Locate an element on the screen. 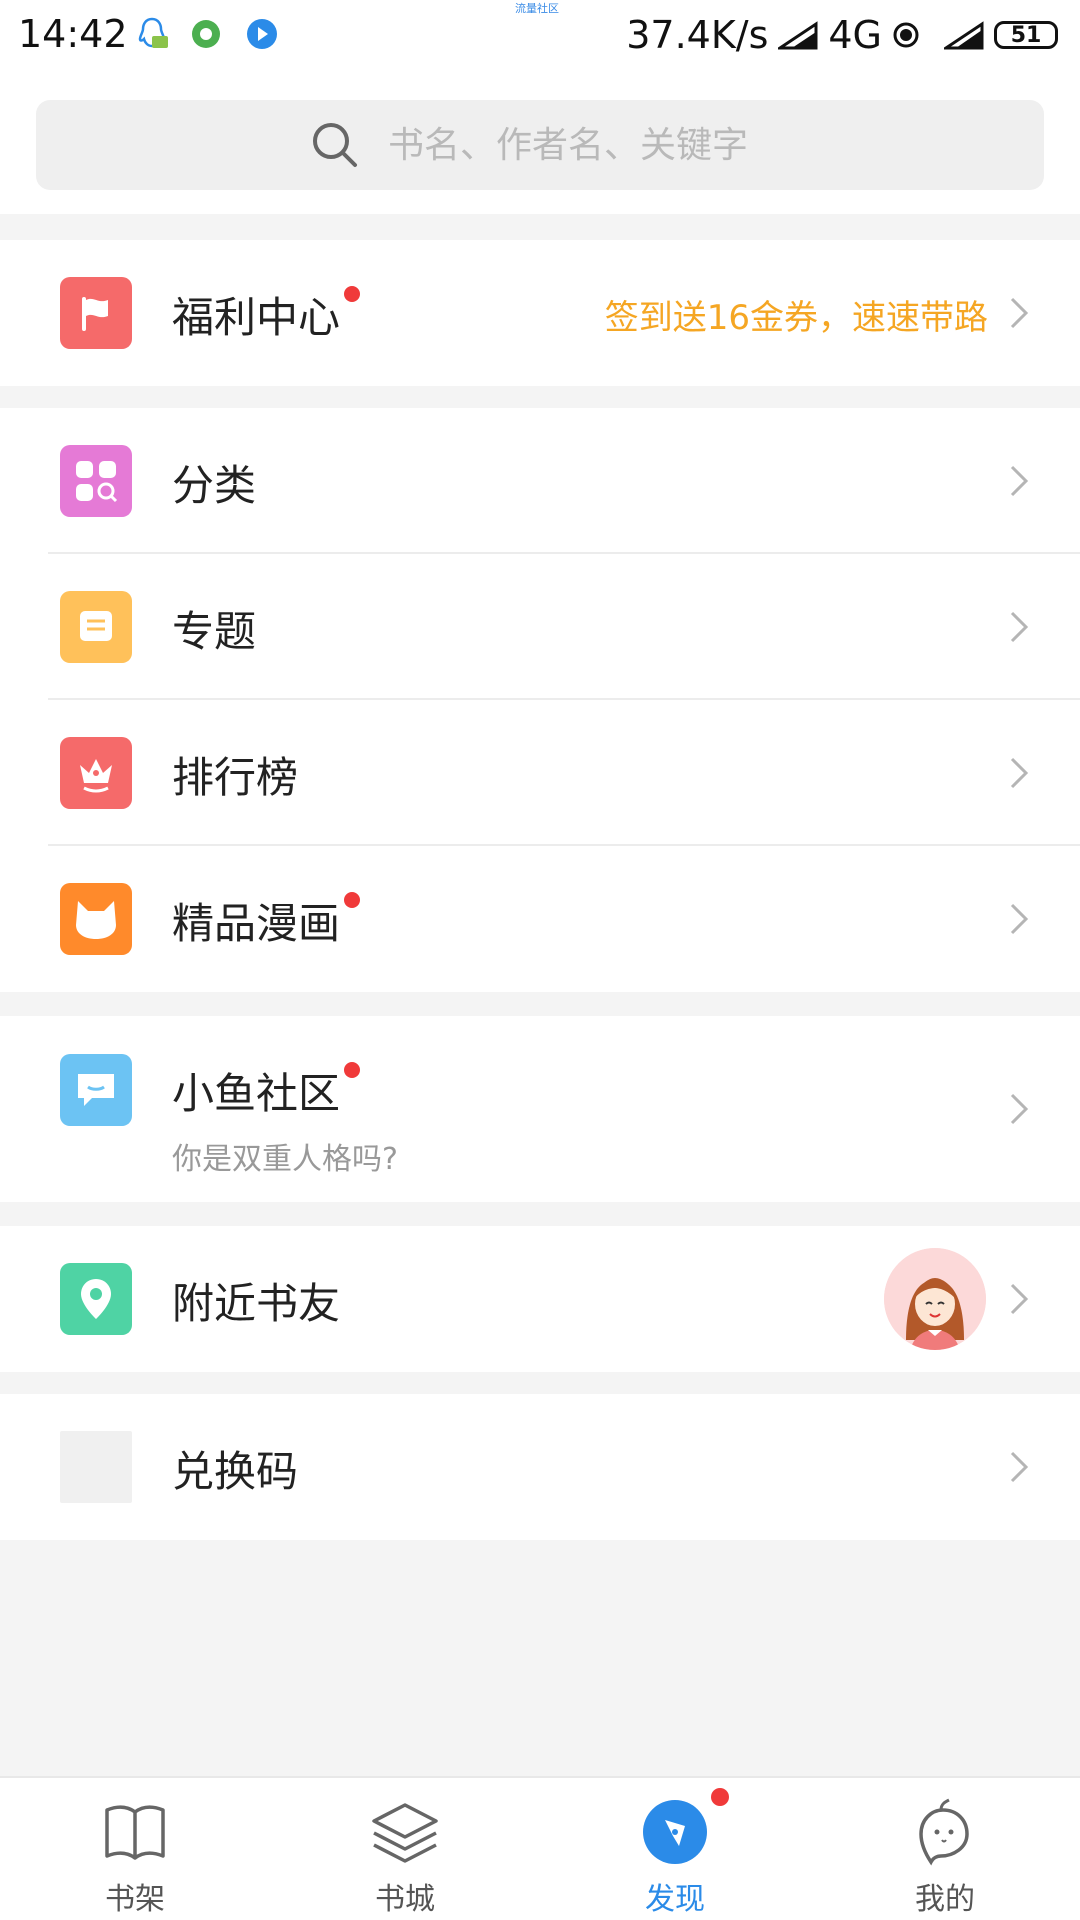 This screenshot has height=1920, width=1080. bottom-tab-bar: 书架 书城 发现 我的 is located at coordinates (540, 1848).